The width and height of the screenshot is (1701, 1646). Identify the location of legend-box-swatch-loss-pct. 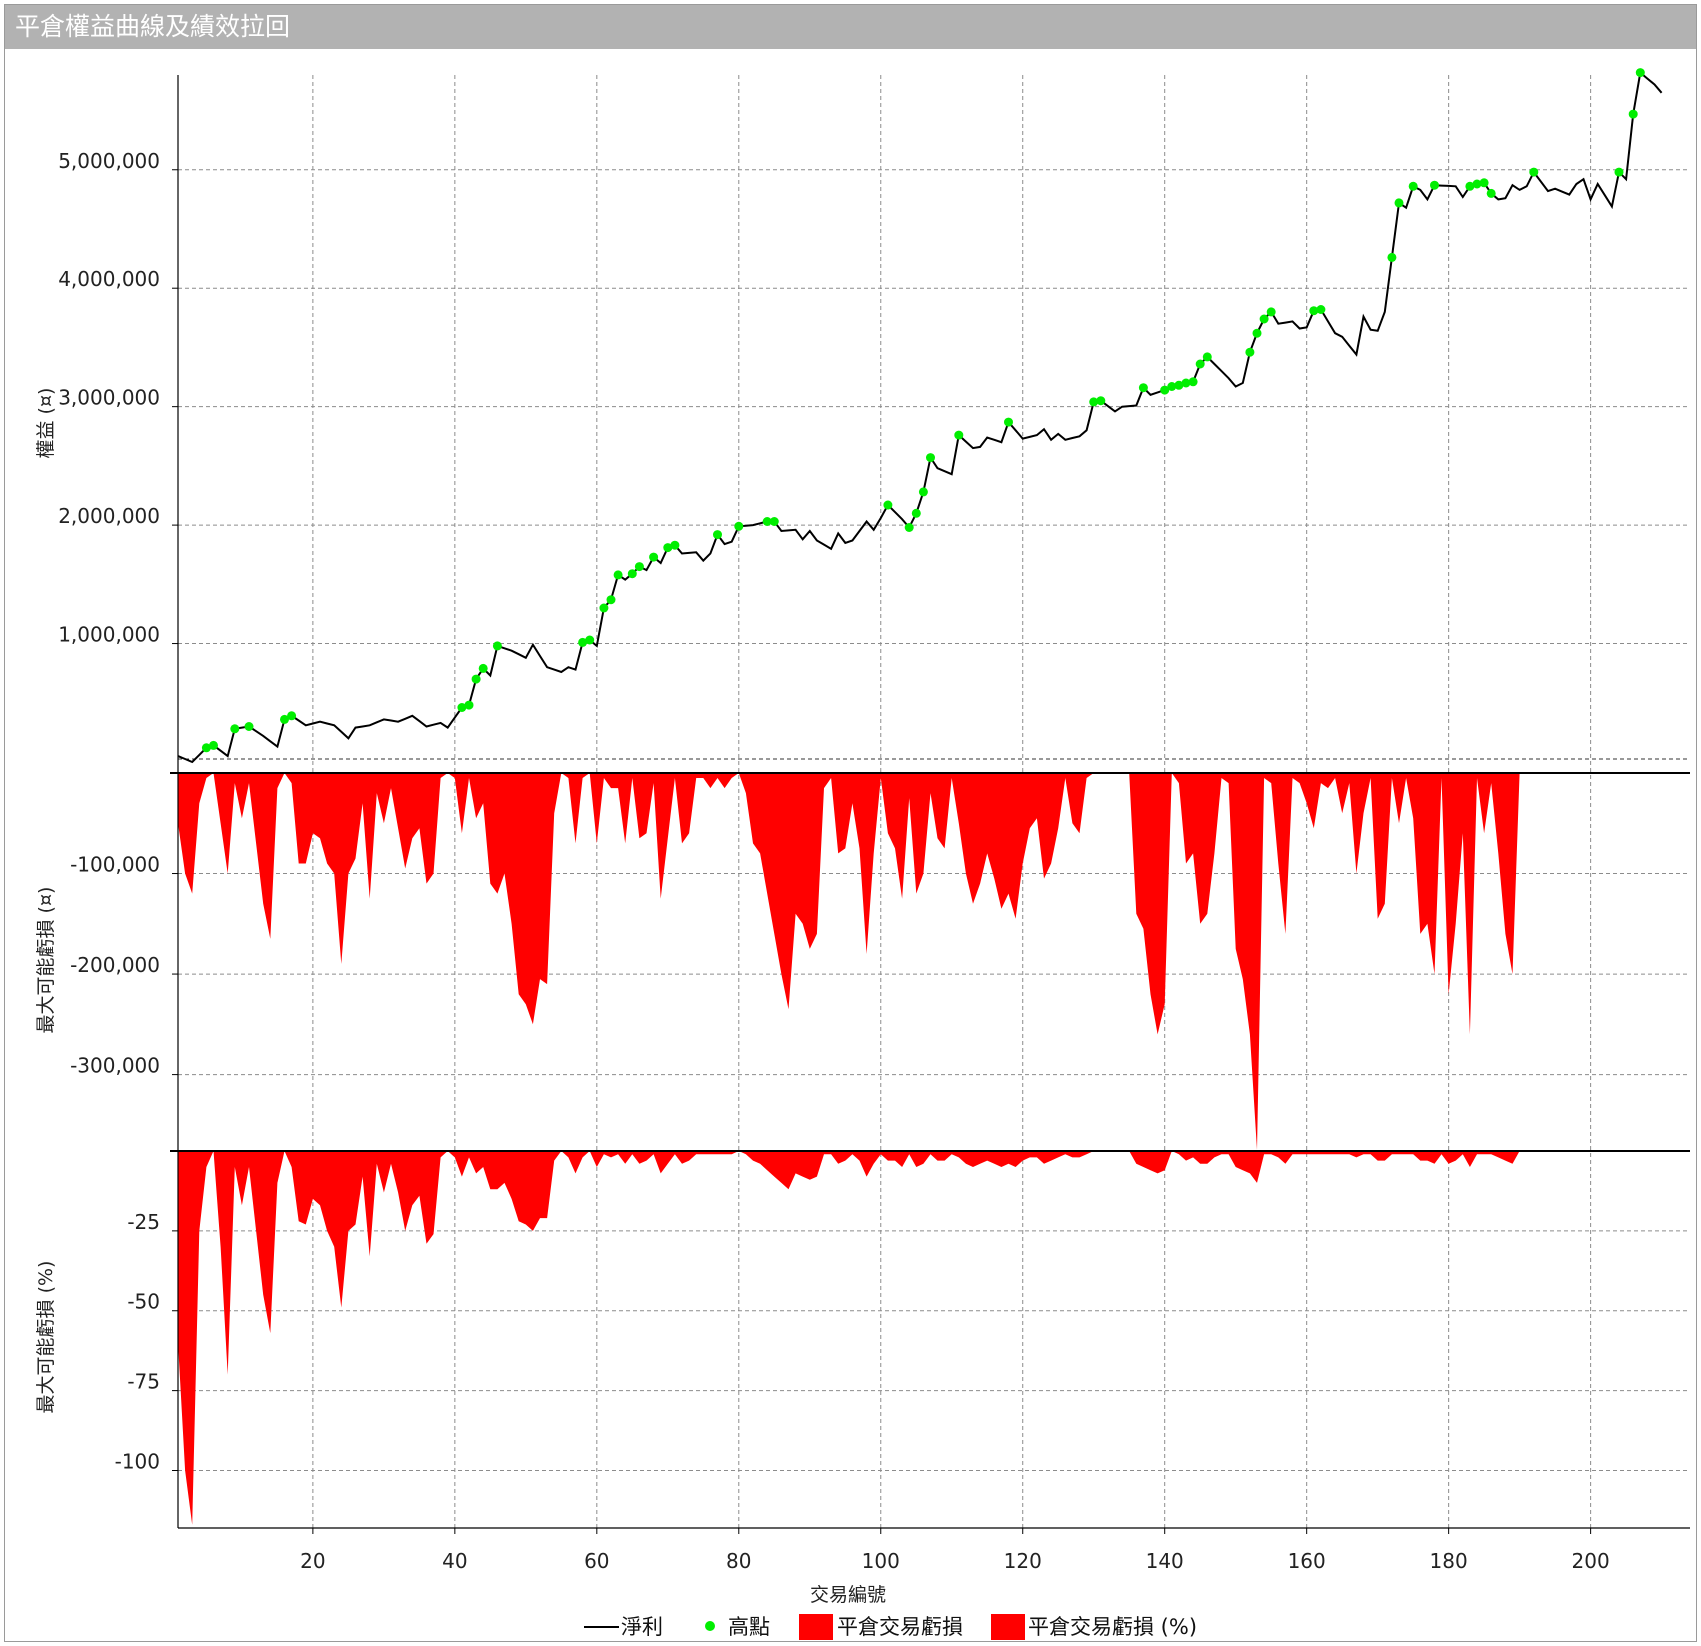
(1008, 1627).